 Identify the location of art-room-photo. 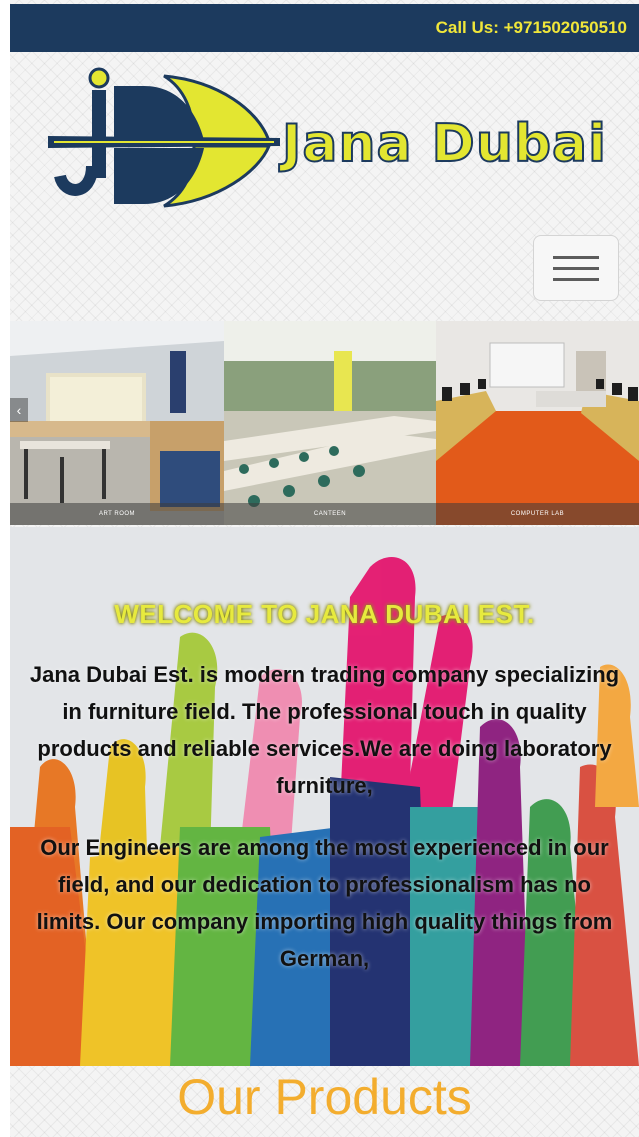
(117, 423).